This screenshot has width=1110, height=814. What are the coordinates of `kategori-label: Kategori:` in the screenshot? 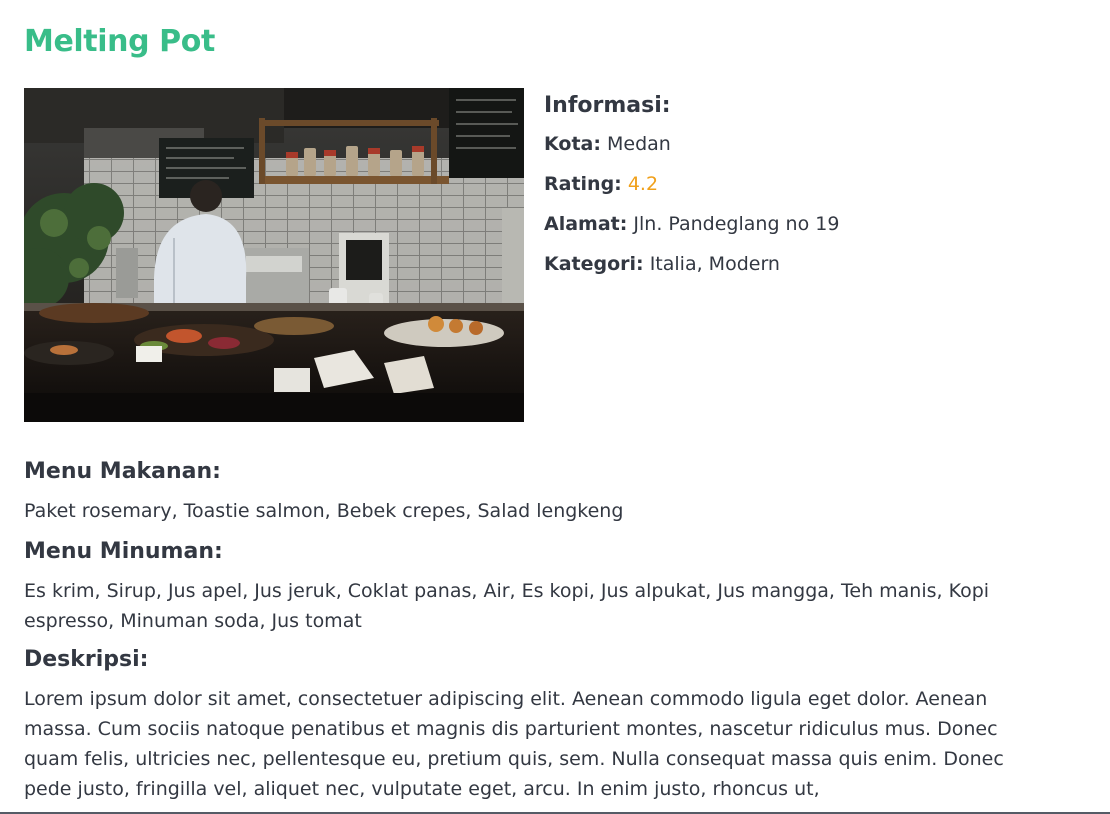 It's located at (594, 264).